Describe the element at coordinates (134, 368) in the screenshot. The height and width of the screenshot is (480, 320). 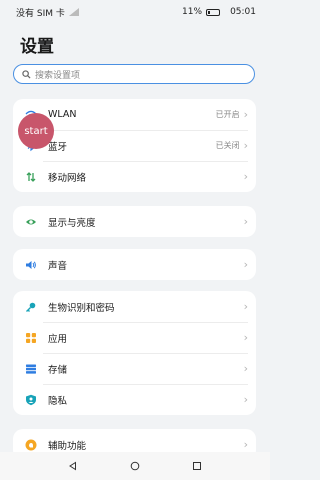
I see `row-storage: 存储 ›` at that location.